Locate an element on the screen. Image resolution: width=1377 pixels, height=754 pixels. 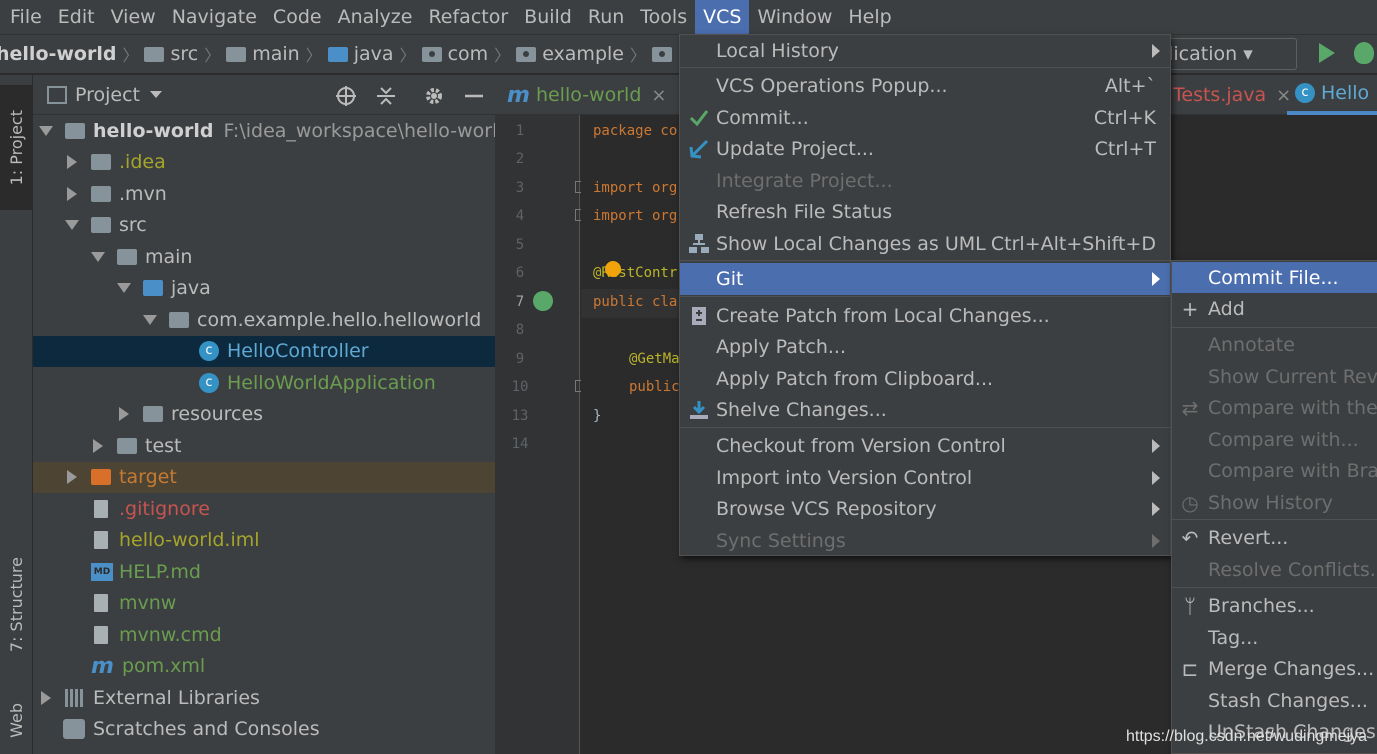
menu-code: Code is located at coordinates (297, 17).